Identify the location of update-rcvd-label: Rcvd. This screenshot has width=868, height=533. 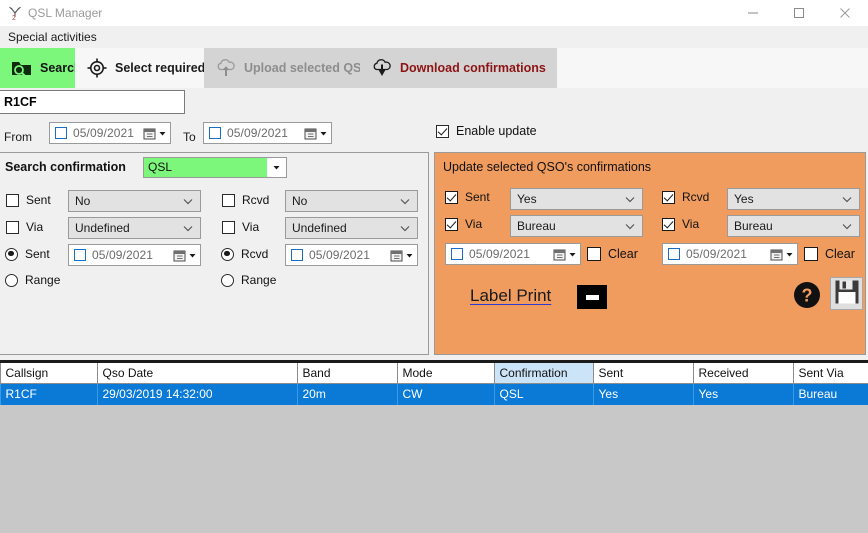
(696, 197).